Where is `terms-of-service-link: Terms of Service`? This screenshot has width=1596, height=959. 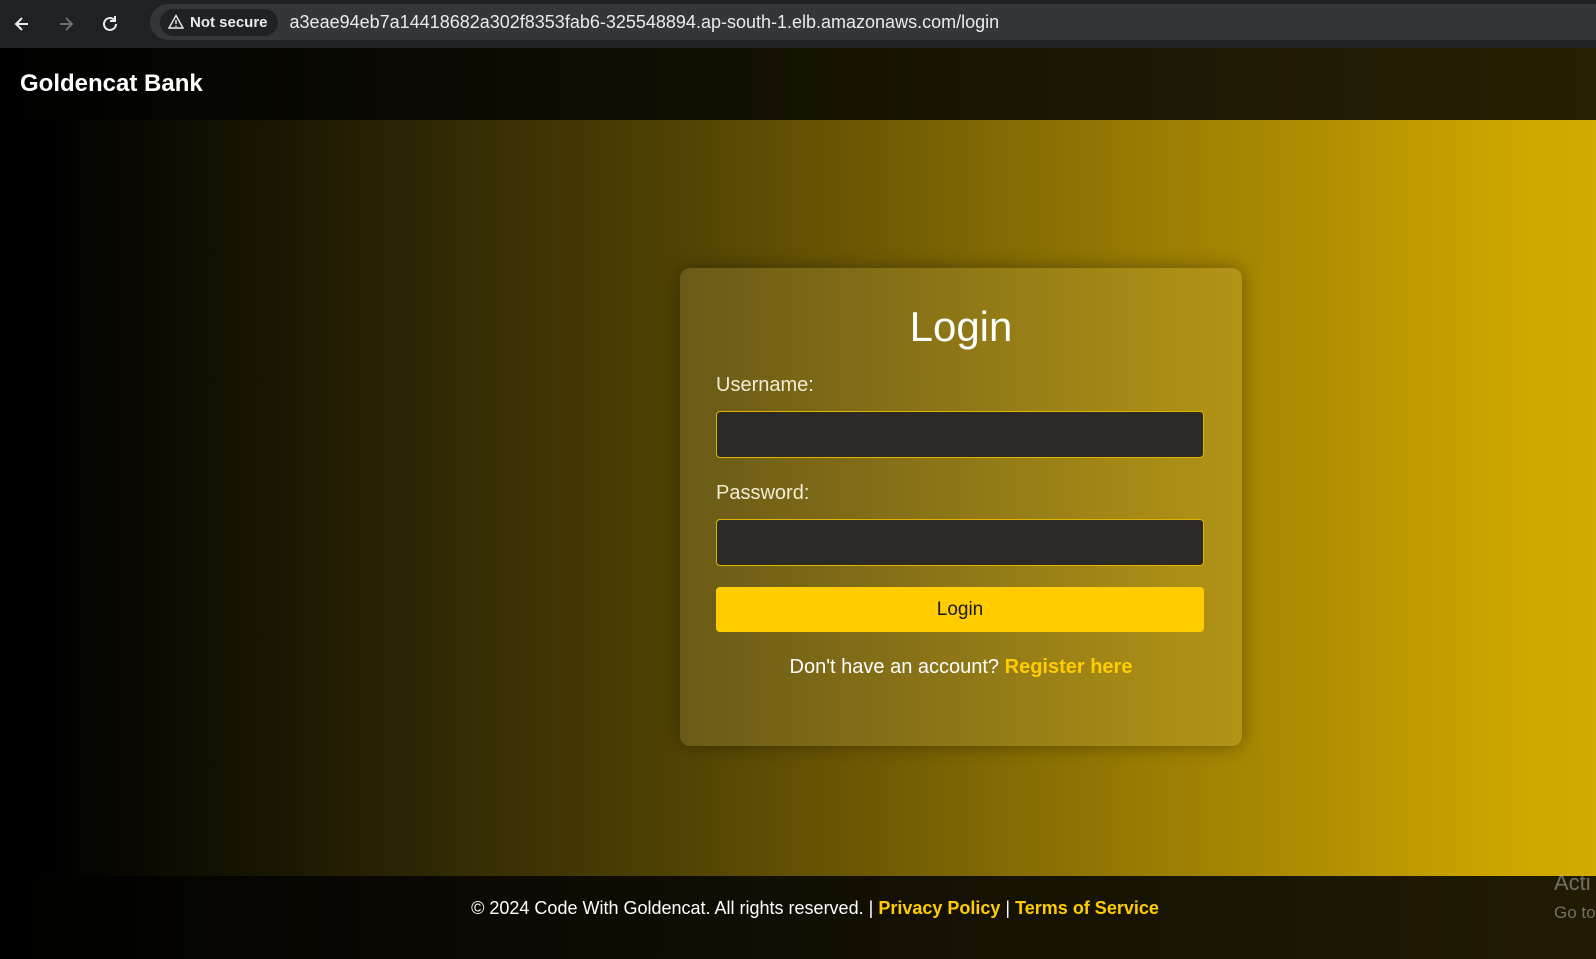
terms-of-service-link: Terms of Service is located at coordinates (1087, 908).